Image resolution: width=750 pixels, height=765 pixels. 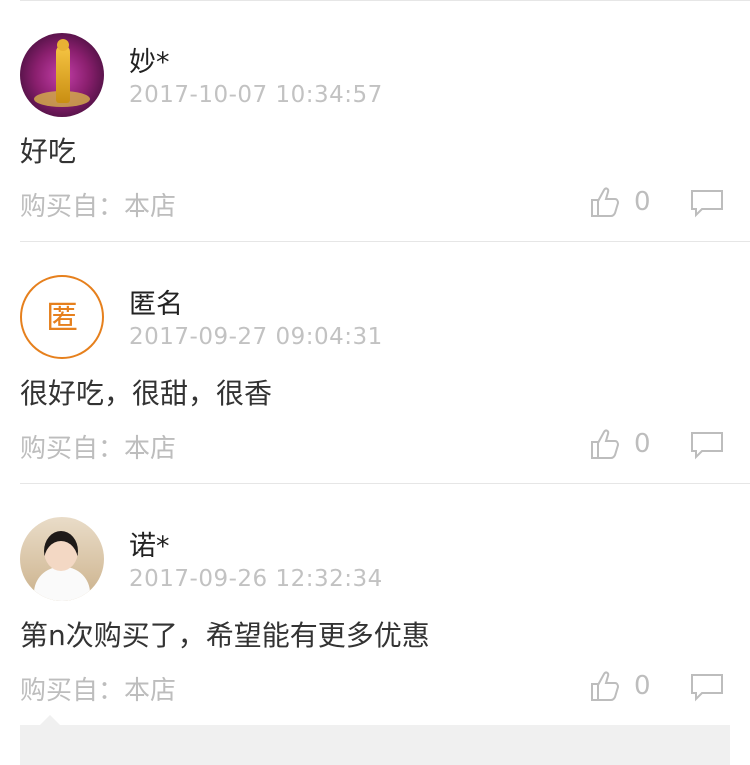 I want to click on review-timestamp: 2017-09-26 12:32:34, so click(x=256, y=579).